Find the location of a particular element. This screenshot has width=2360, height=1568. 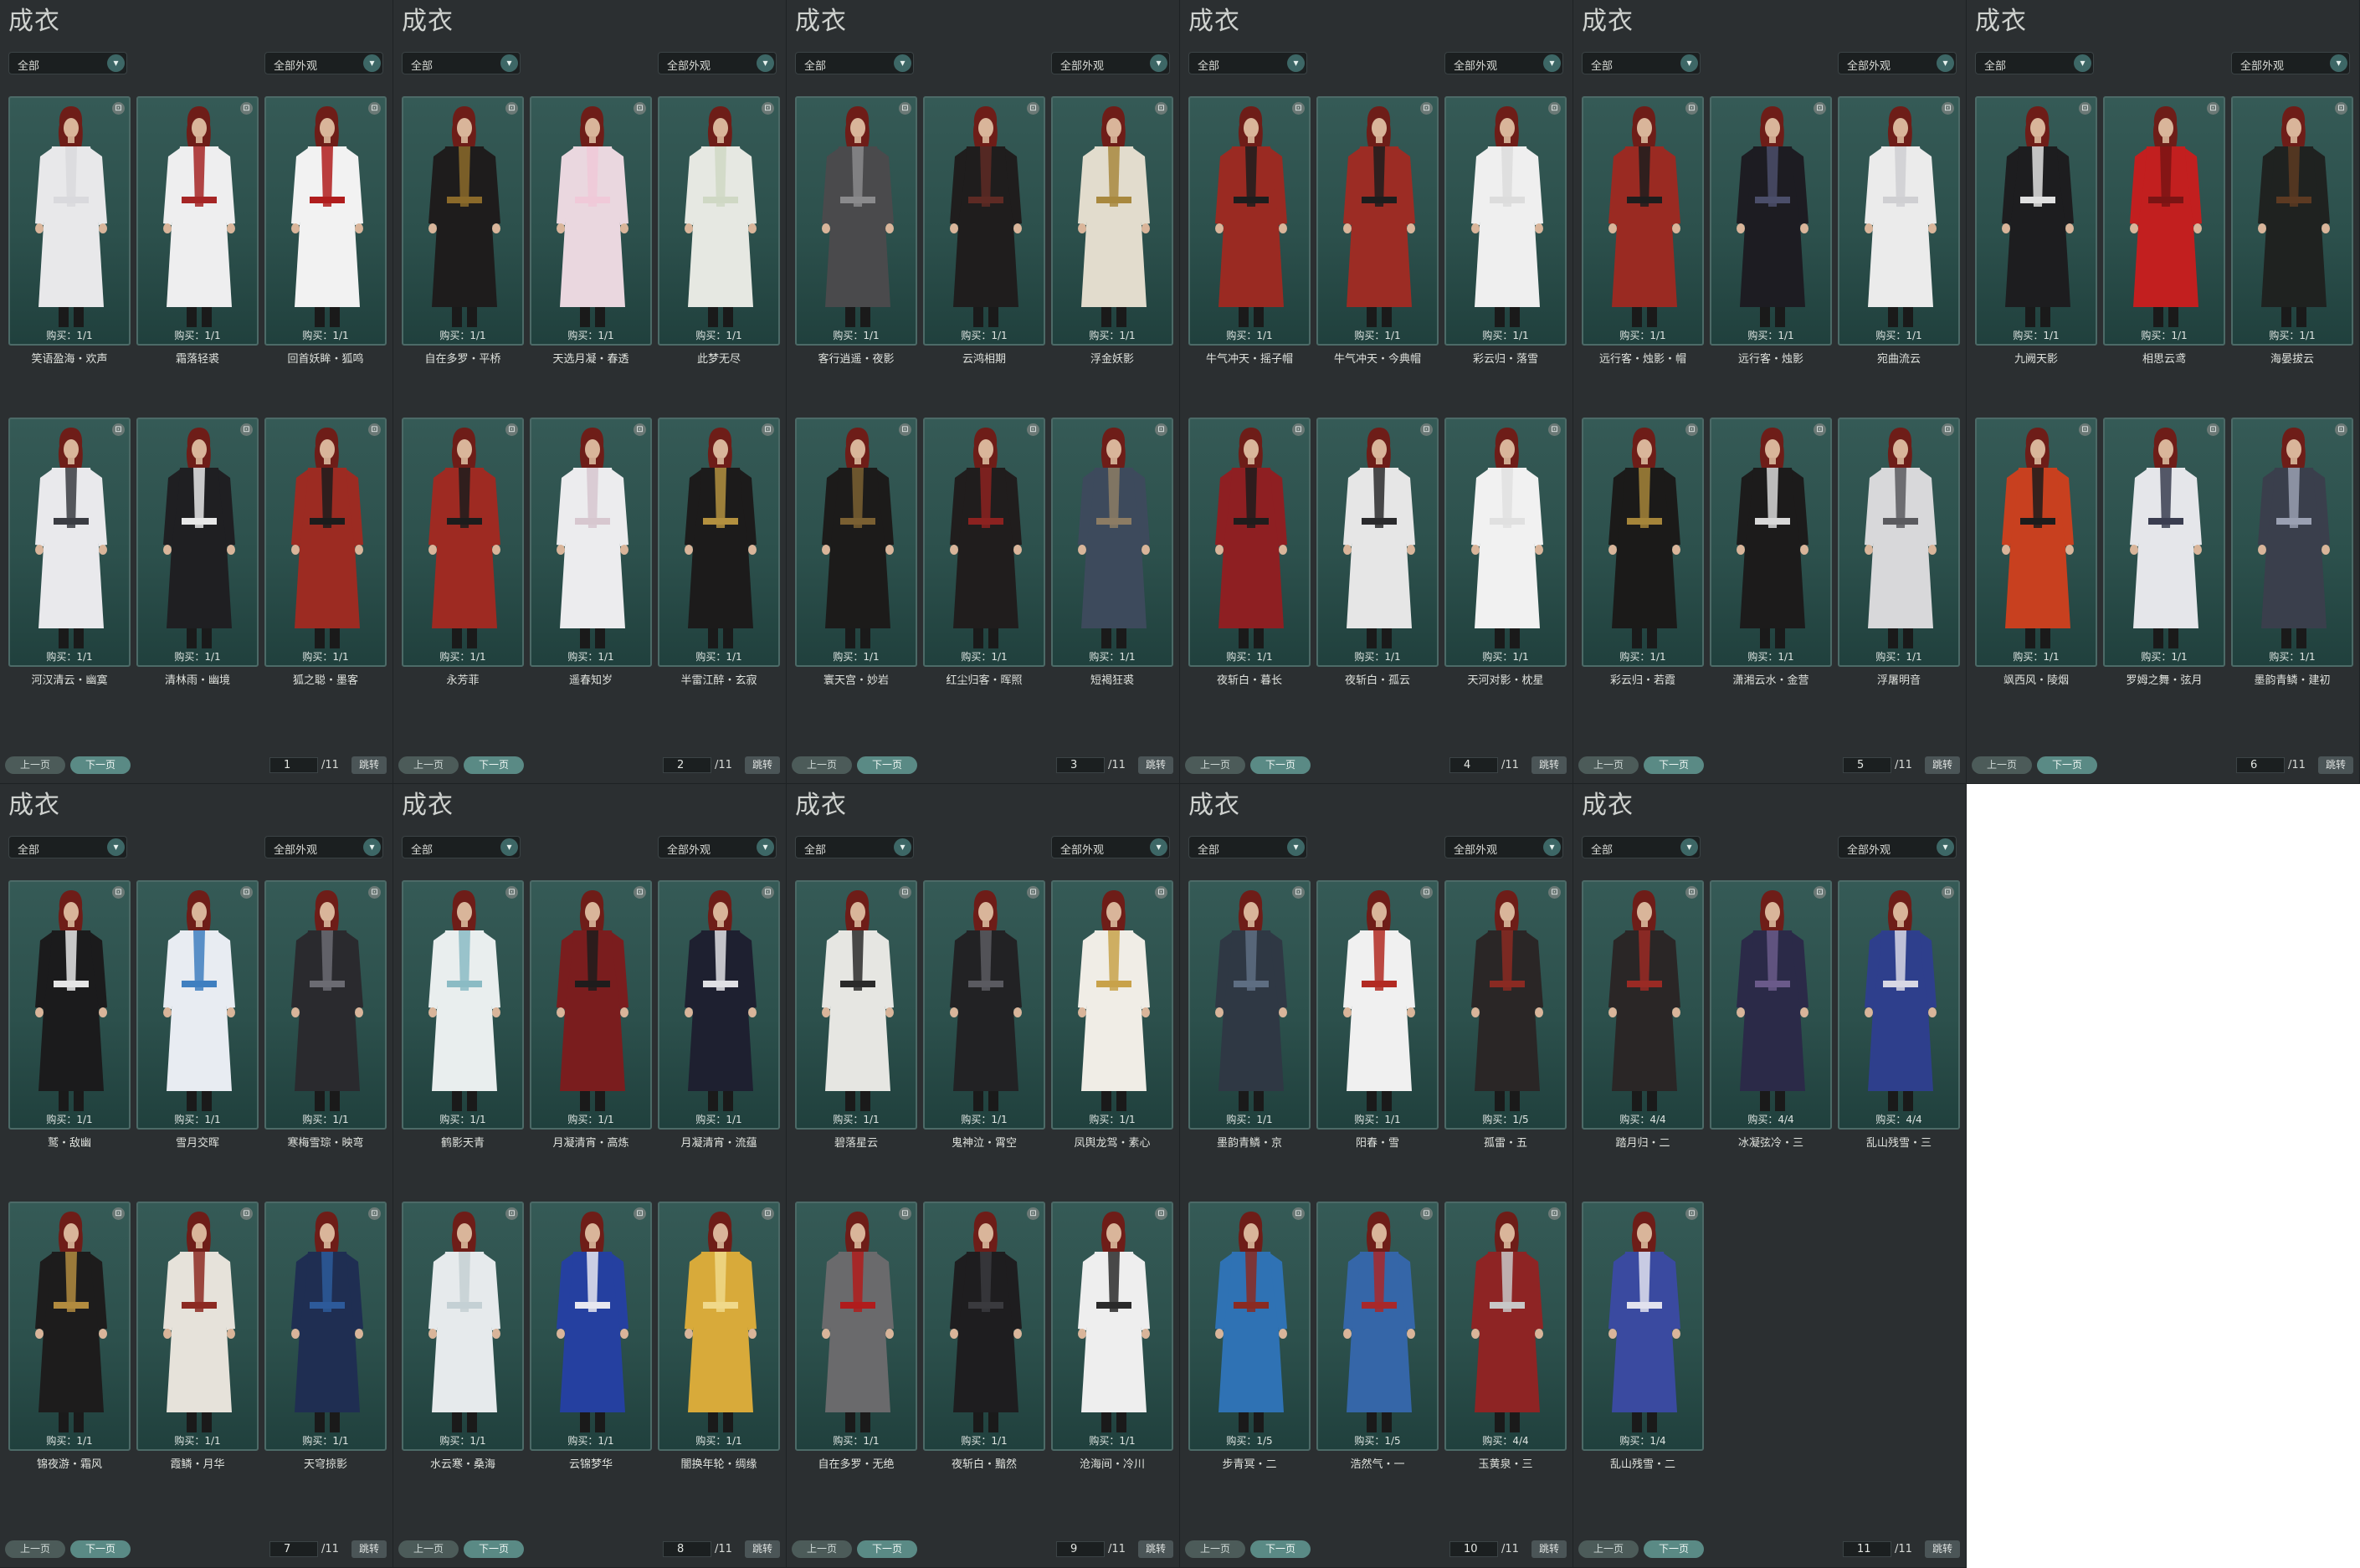

outfit-card: ⊡ 购买：1/5 步青冥・二 is located at coordinates (1249, 1336).